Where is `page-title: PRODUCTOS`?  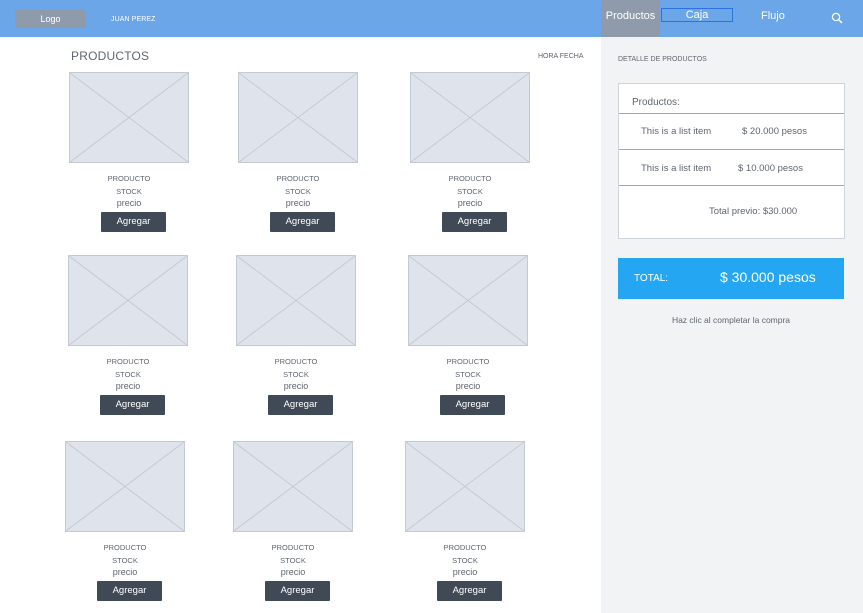 page-title: PRODUCTOS is located at coordinates (110, 56).